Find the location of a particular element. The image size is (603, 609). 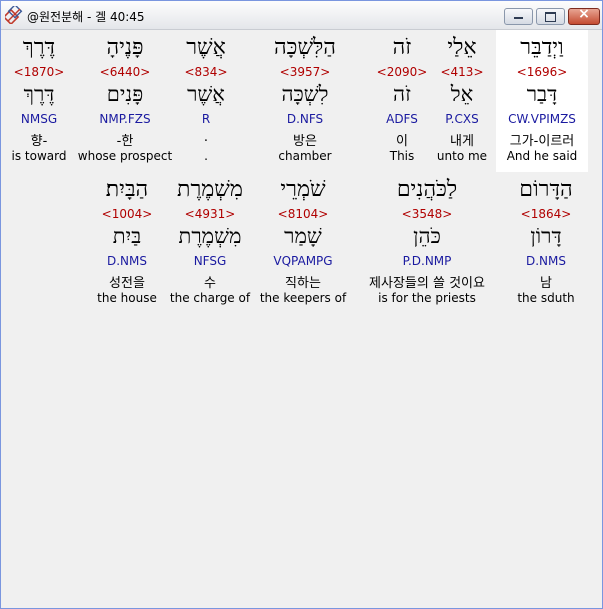

morphology-code: NMP.FZS is located at coordinates (125, 119).